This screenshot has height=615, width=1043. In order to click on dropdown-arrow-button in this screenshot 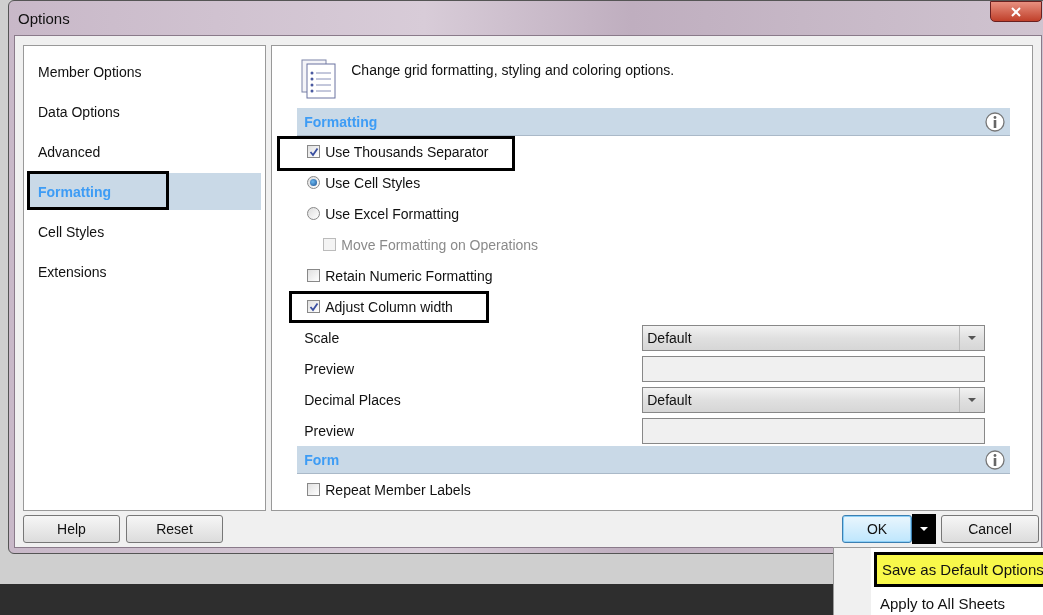, I will do `click(924, 529)`.